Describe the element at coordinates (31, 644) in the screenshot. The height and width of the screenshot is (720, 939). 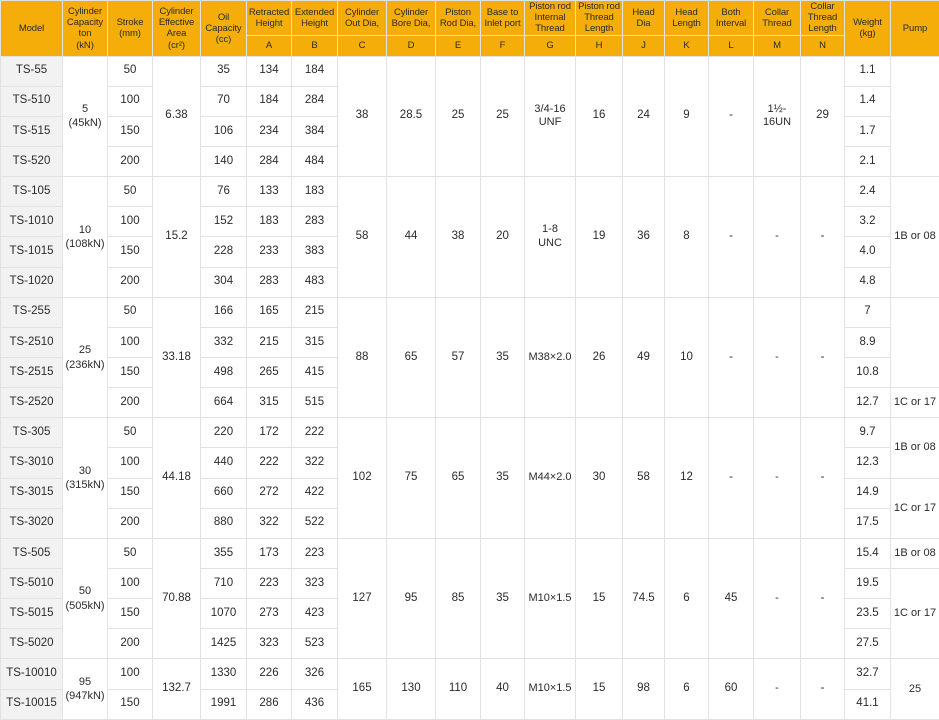
I see `cell-model: TS-5020` at that location.